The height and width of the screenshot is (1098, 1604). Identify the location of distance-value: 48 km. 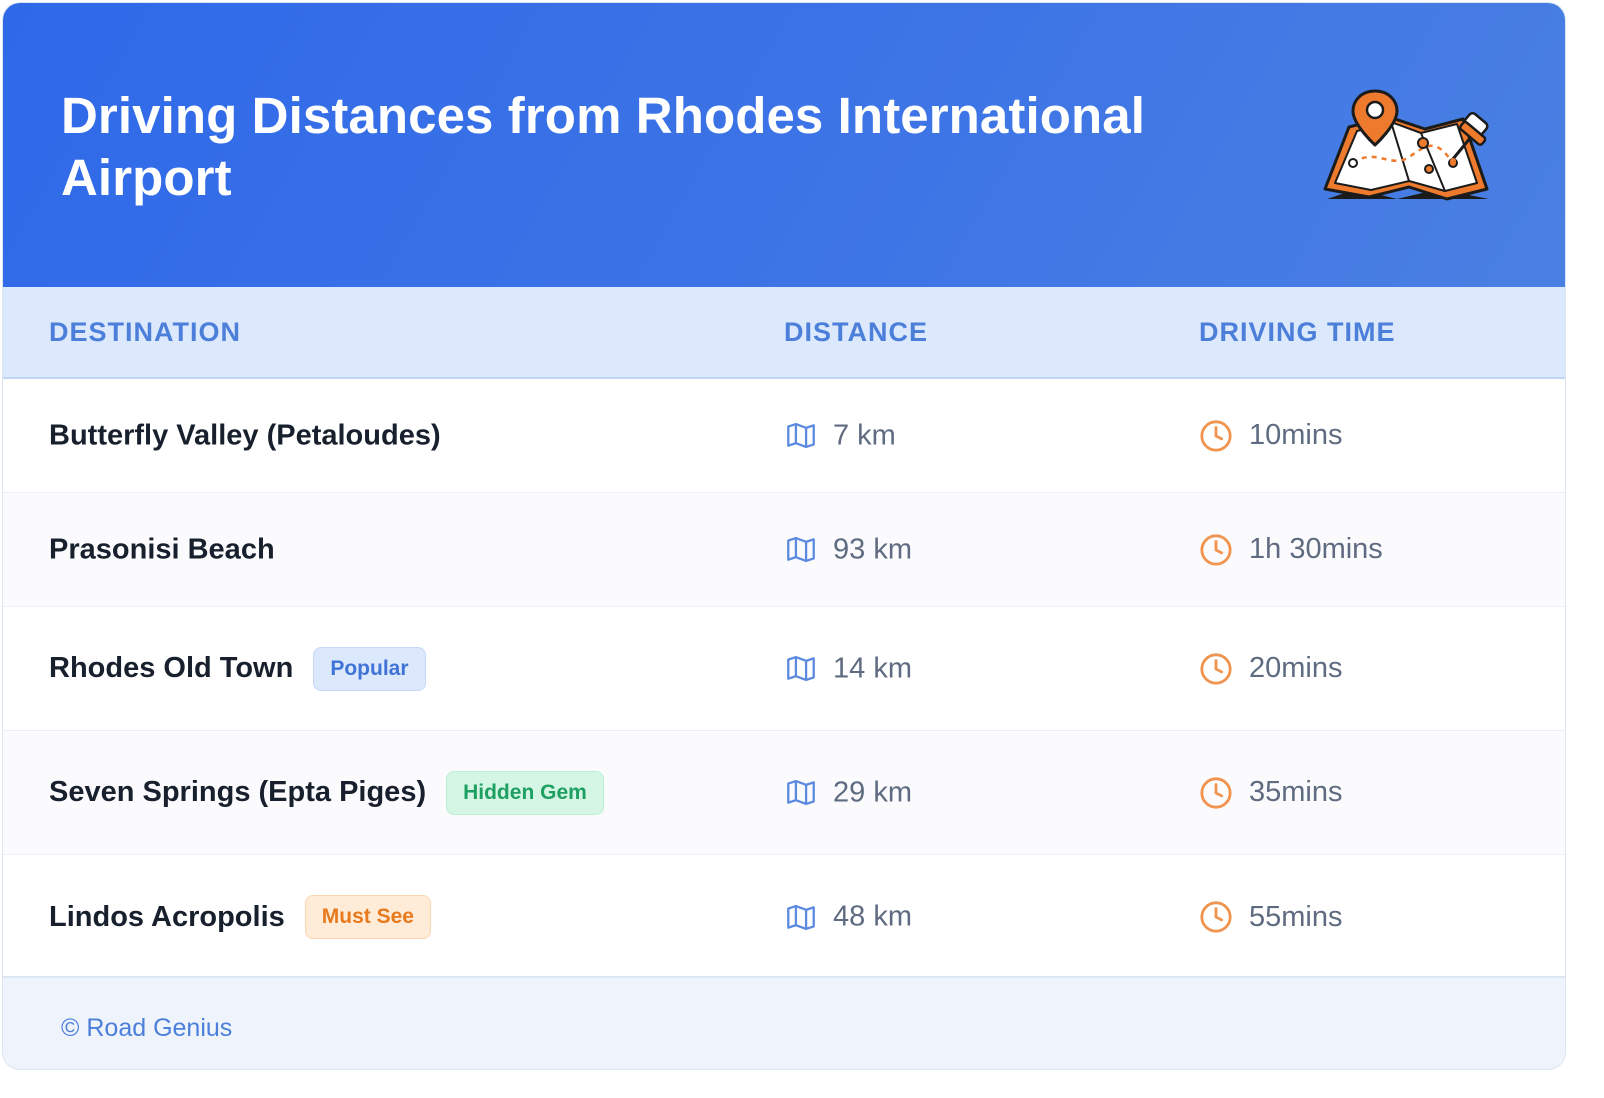
(872, 916).